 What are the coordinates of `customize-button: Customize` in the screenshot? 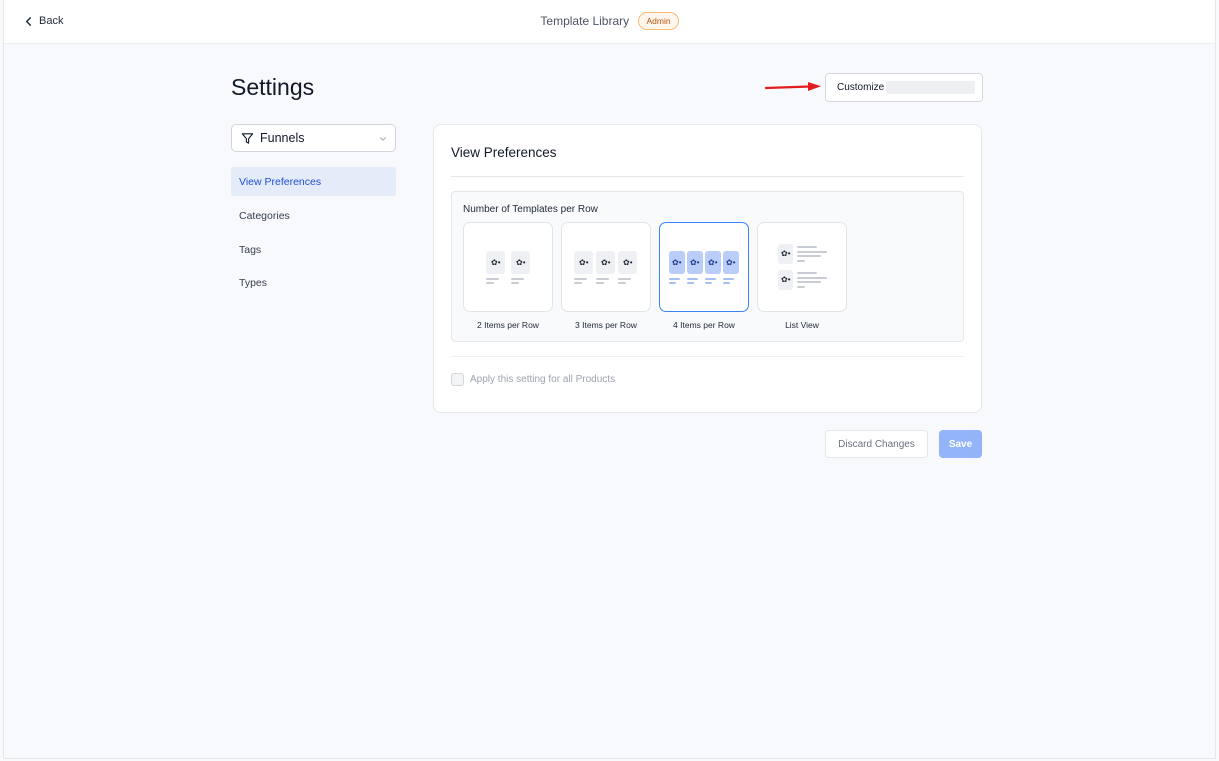 It's located at (904, 87).